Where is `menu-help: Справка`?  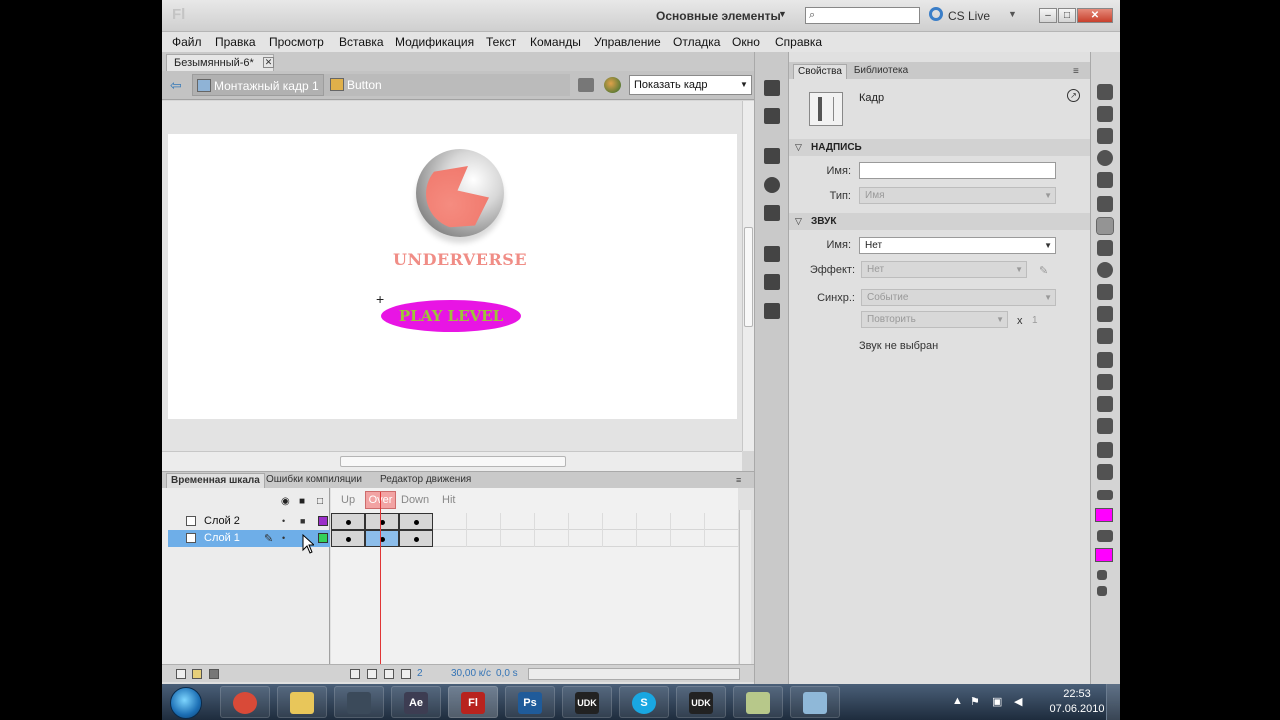 menu-help: Справка is located at coordinates (798, 42).